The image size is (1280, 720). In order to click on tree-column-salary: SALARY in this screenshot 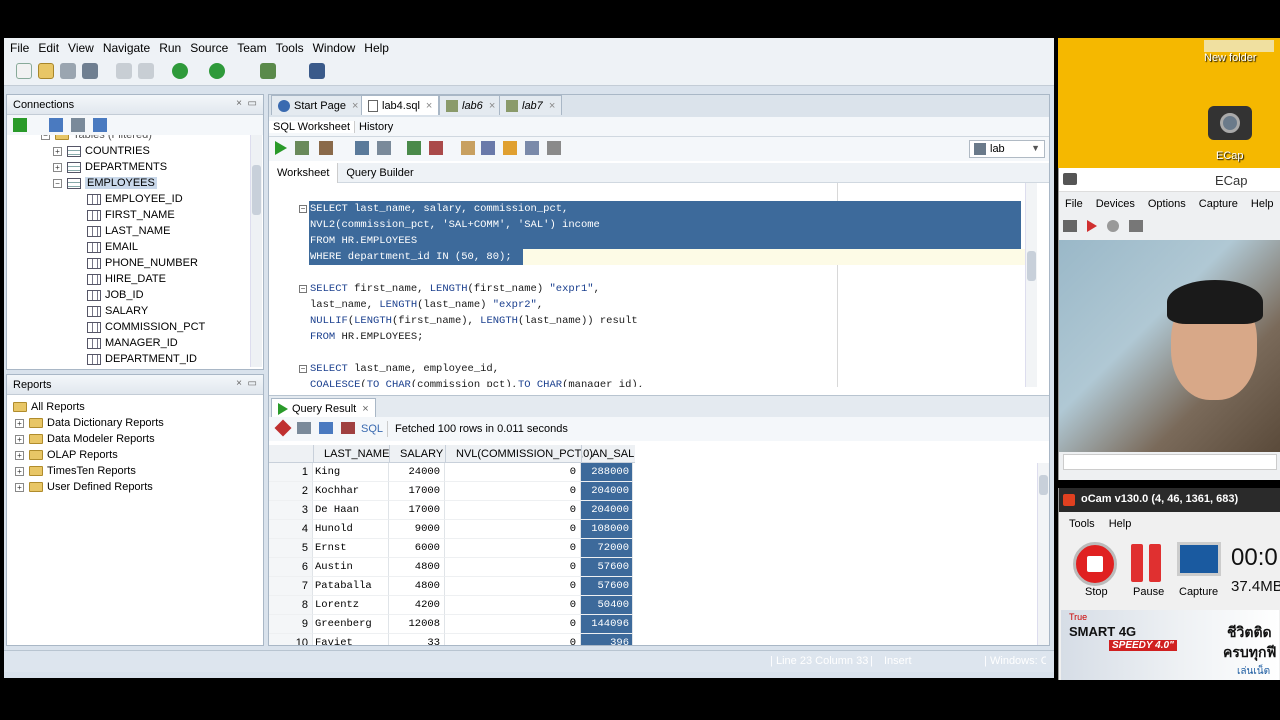, I will do `click(117, 311)`.